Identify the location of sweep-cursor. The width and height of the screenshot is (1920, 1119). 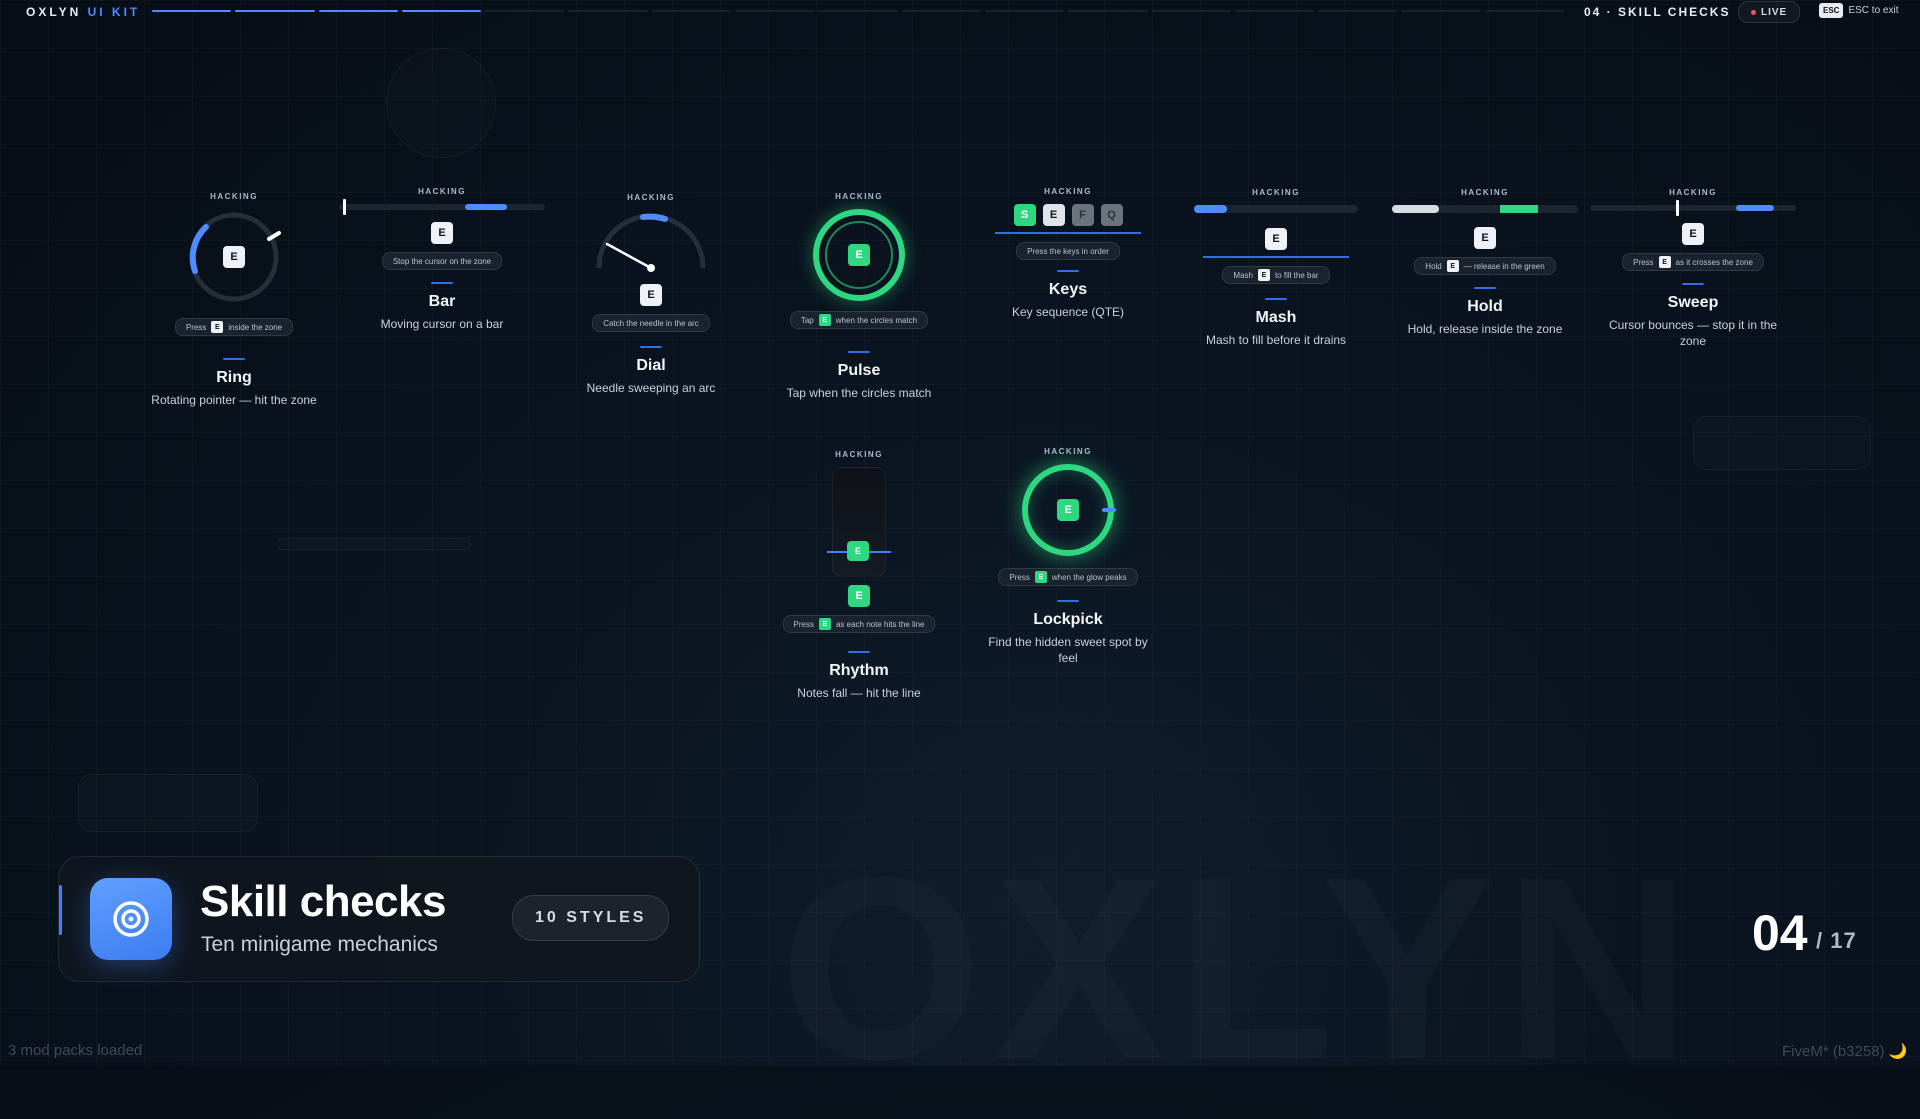
(1677, 208).